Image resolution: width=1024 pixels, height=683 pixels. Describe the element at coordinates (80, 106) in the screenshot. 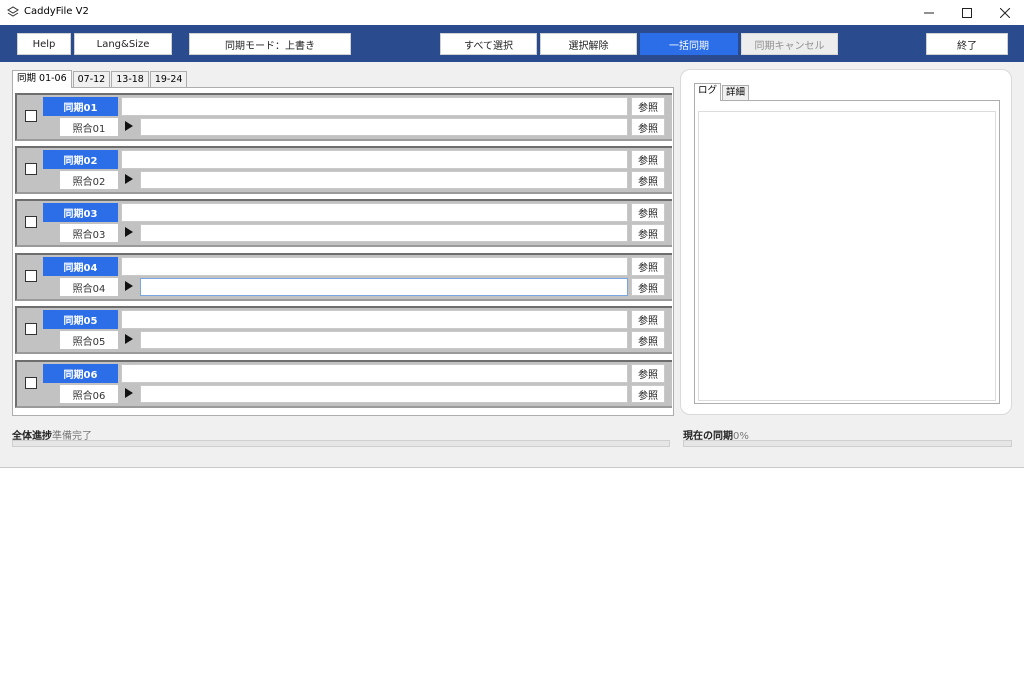

I see `sync-label: 同期01` at that location.